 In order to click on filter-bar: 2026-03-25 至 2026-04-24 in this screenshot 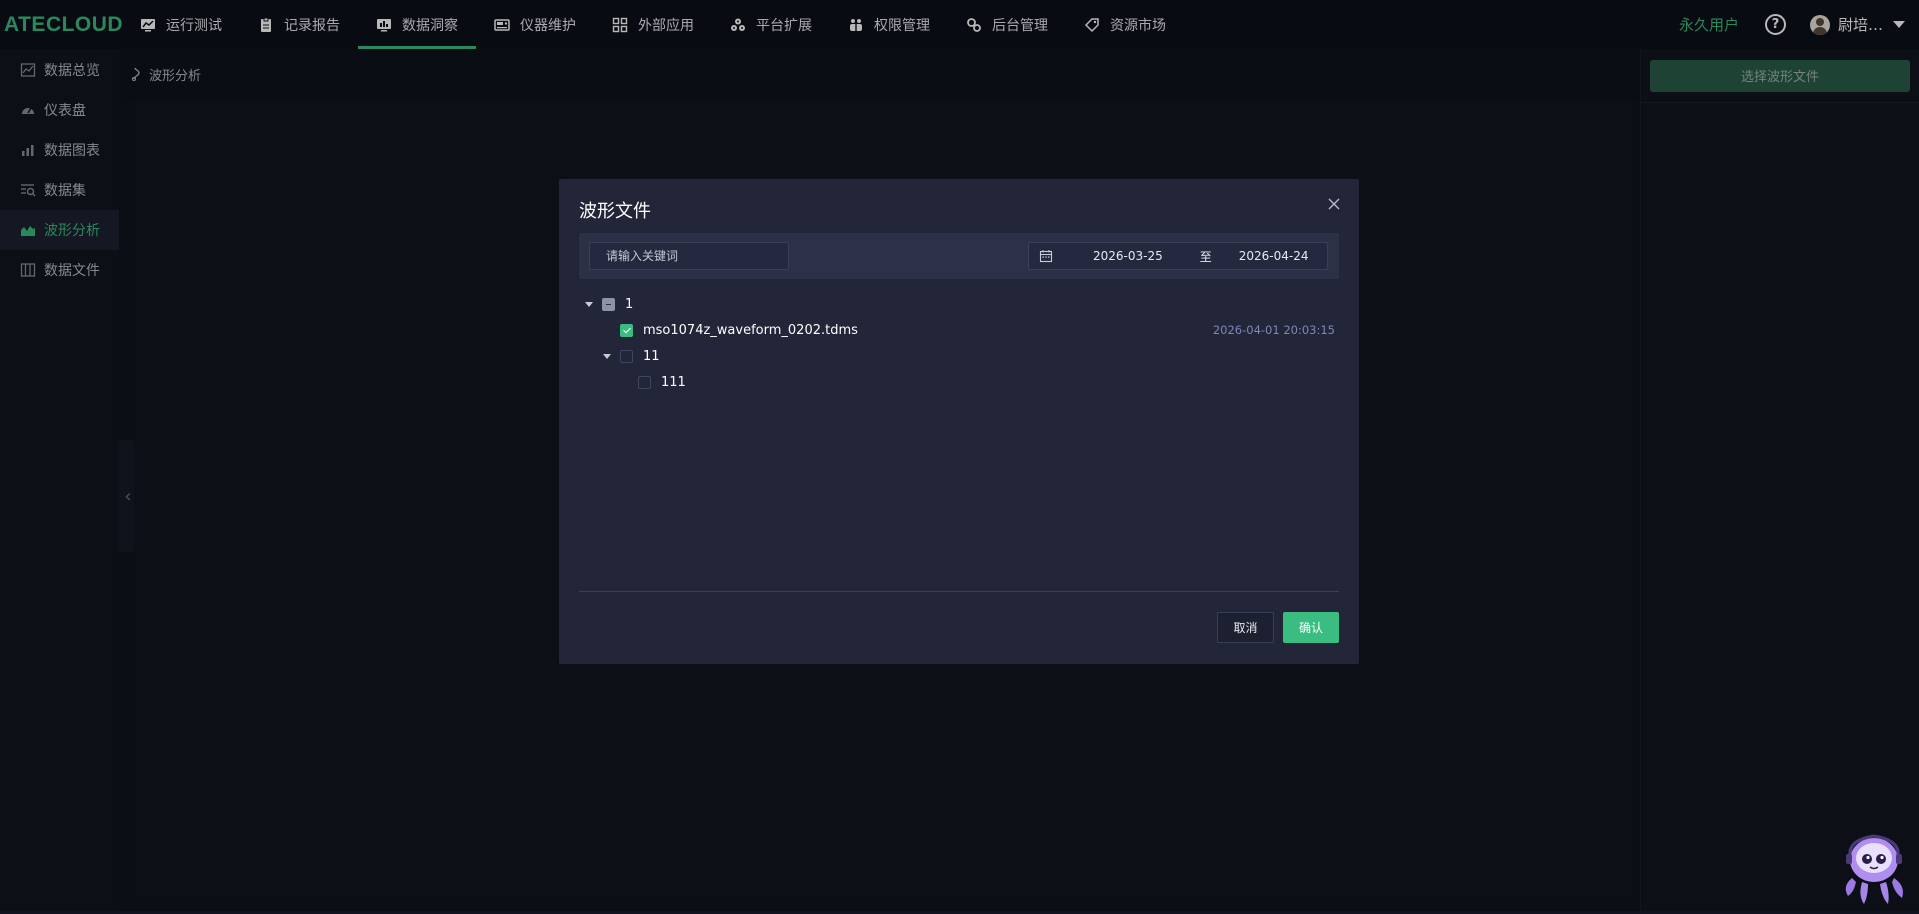, I will do `click(959, 256)`.